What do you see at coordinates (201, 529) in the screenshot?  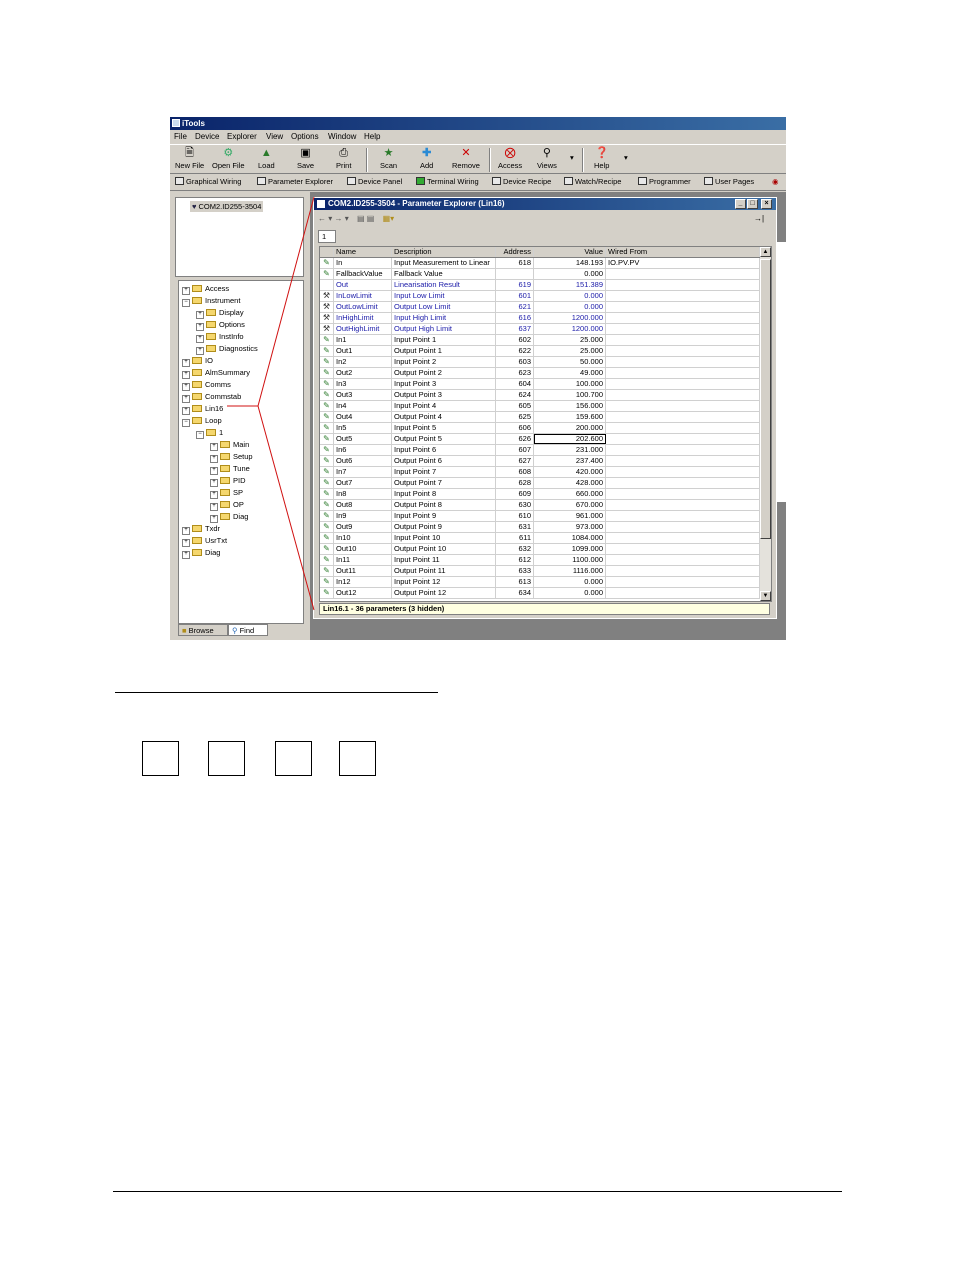 I see `tree-node-txdr: + Txdr` at bounding box center [201, 529].